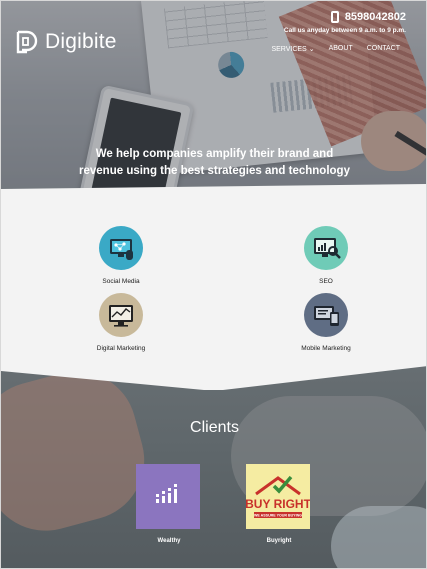 This screenshot has height=569, width=427. I want to click on client-wealthy: Wealthy, so click(169, 504).